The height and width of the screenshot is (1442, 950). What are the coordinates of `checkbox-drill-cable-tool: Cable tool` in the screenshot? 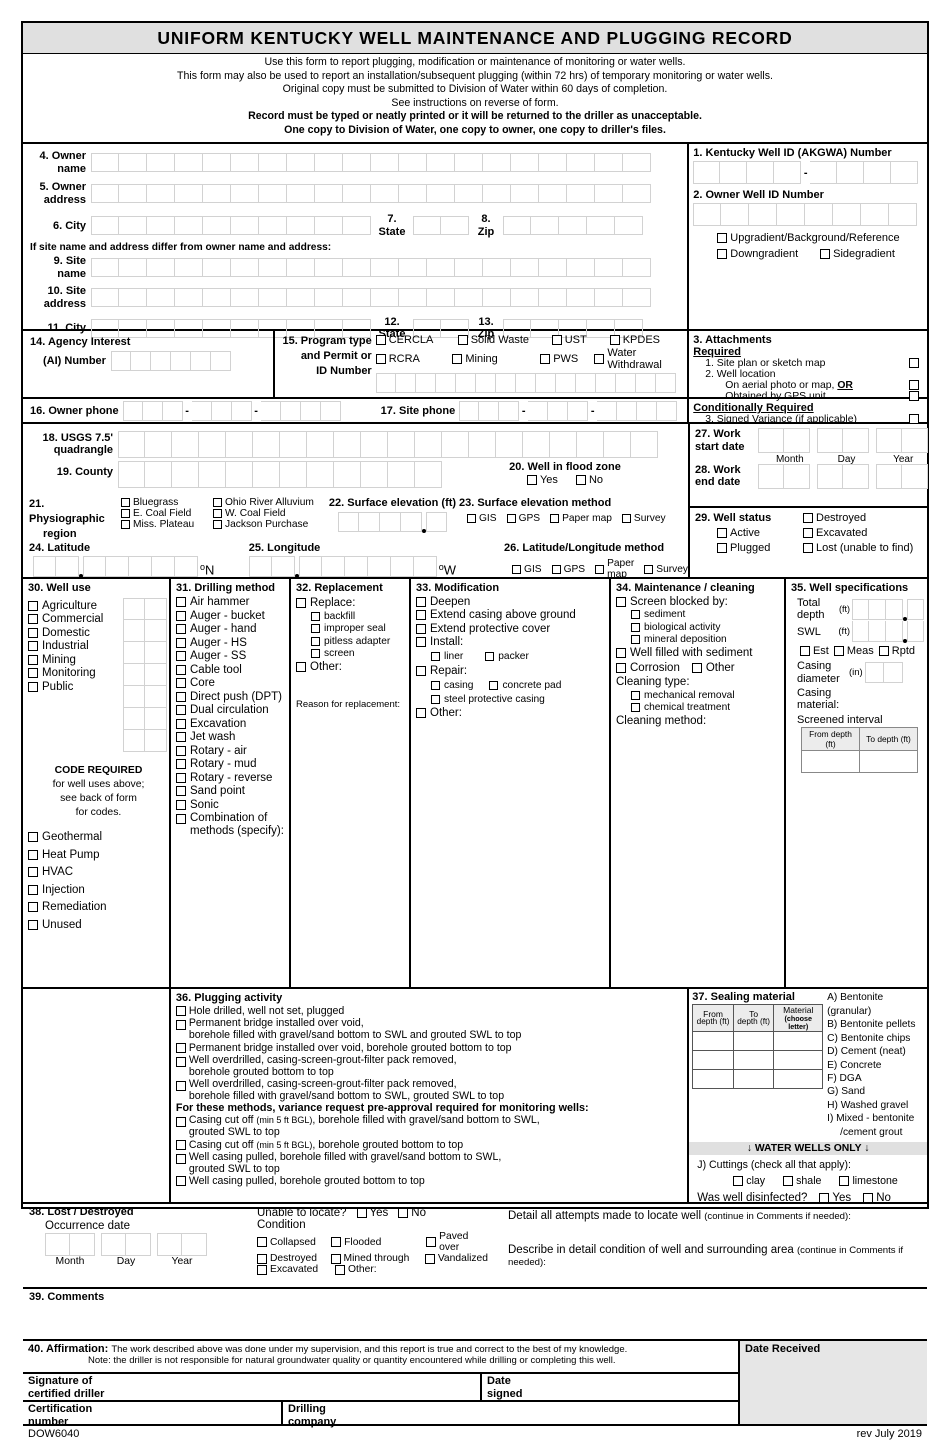 It's located at (232, 670).